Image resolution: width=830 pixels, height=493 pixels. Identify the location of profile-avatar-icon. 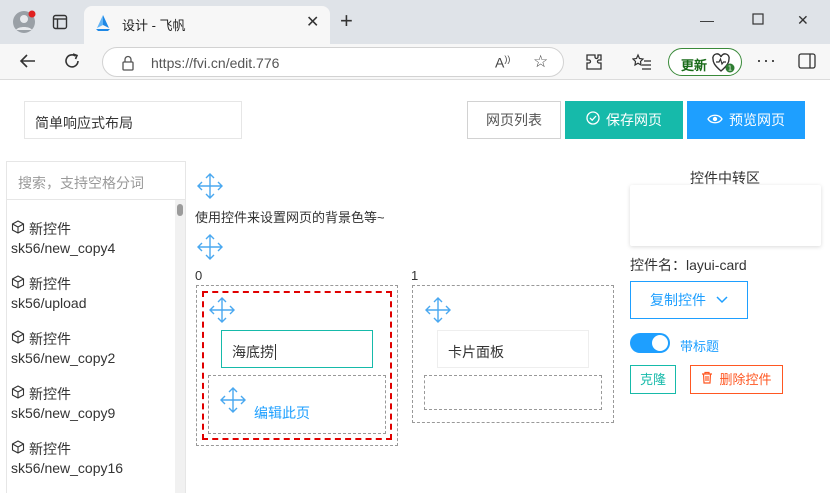
(24, 24).